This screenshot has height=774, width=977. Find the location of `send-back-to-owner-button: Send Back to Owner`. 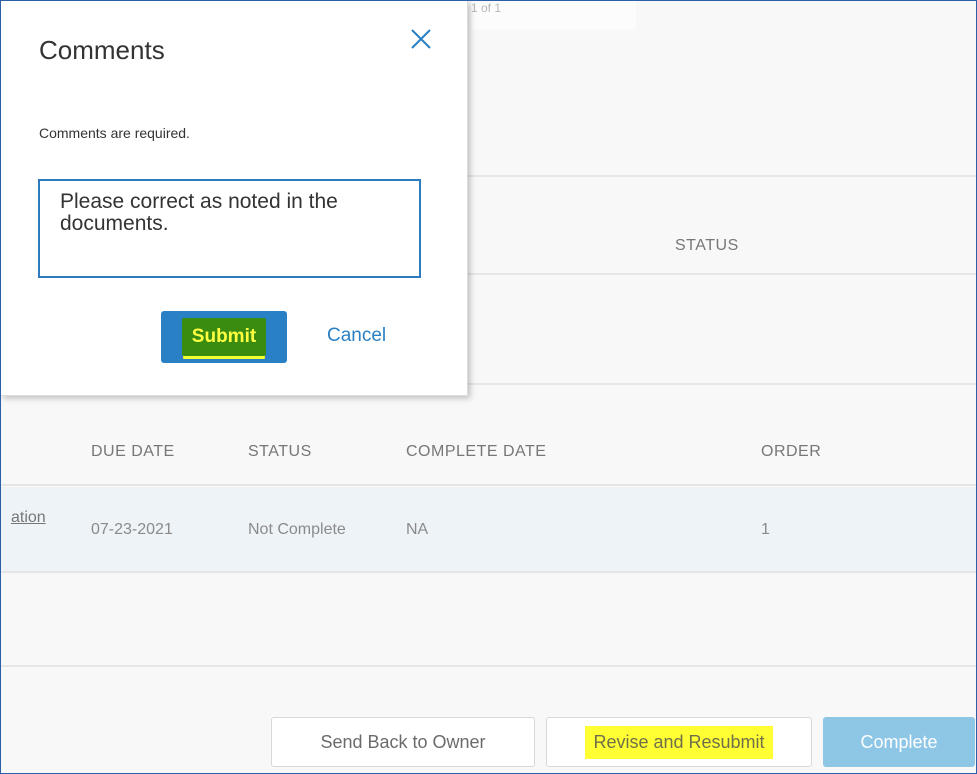

send-back-to-owner-button: Send Back to Owner is located at coordinates (403, 742).